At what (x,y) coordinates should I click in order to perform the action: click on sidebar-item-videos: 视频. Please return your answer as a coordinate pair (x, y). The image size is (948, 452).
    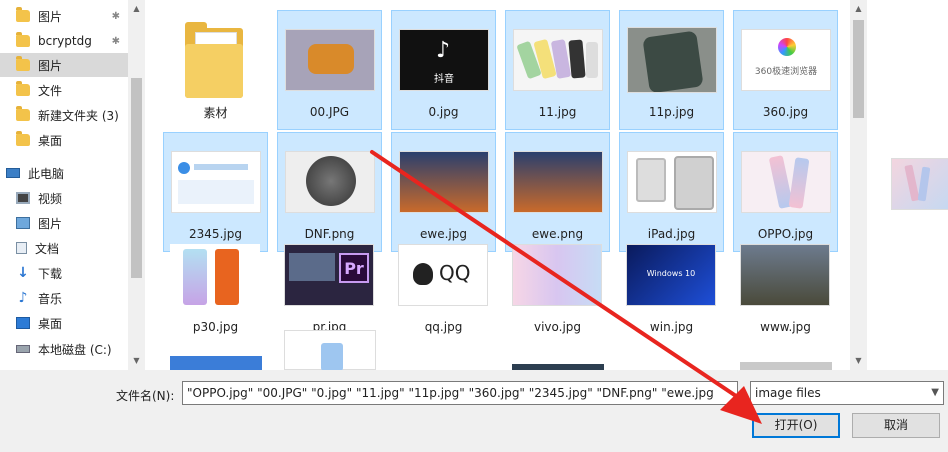
    Looking at the image, I should click on (64, 198).